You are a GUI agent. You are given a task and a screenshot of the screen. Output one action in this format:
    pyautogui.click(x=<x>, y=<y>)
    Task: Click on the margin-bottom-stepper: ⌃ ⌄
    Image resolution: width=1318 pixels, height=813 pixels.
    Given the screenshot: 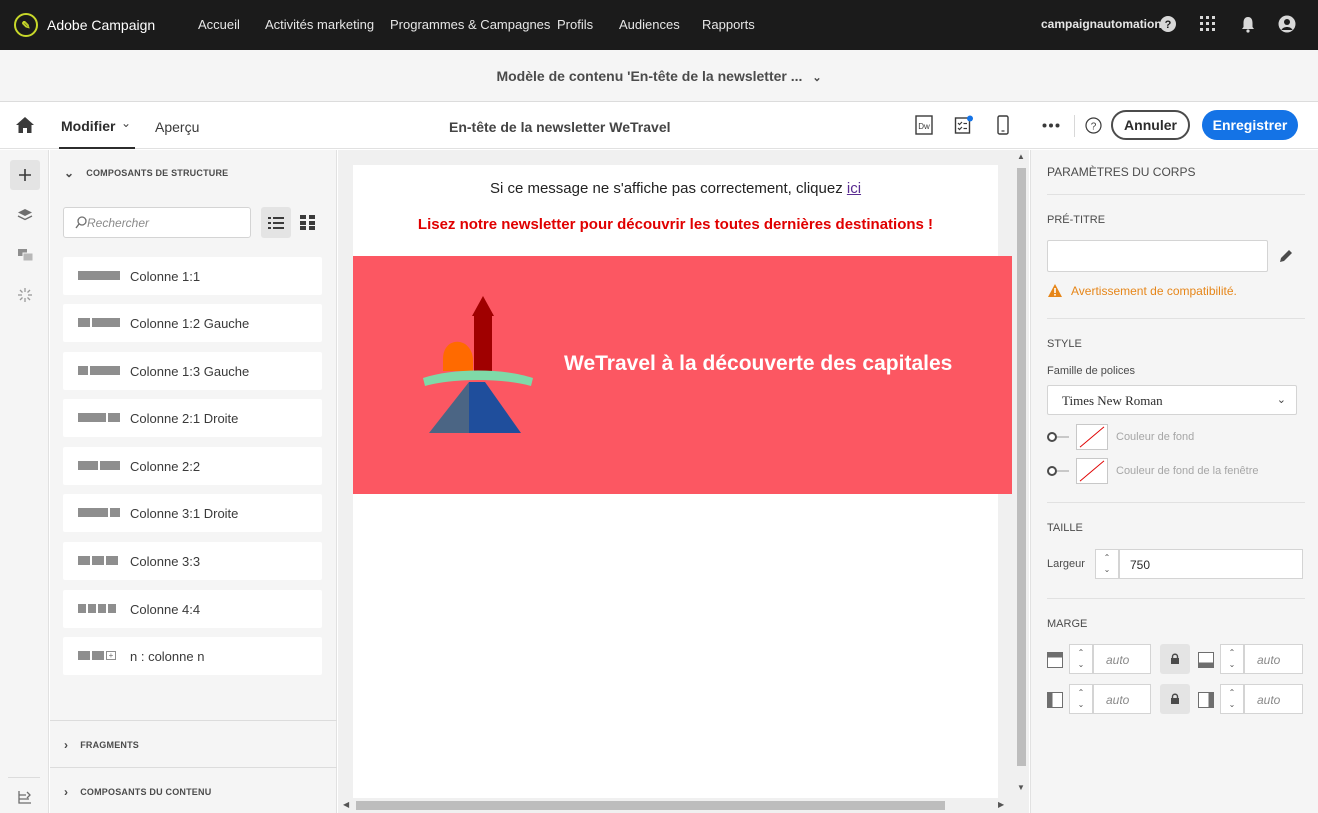 What is the action you would take?
    pyautogui.click(x=1232, y=659)
    